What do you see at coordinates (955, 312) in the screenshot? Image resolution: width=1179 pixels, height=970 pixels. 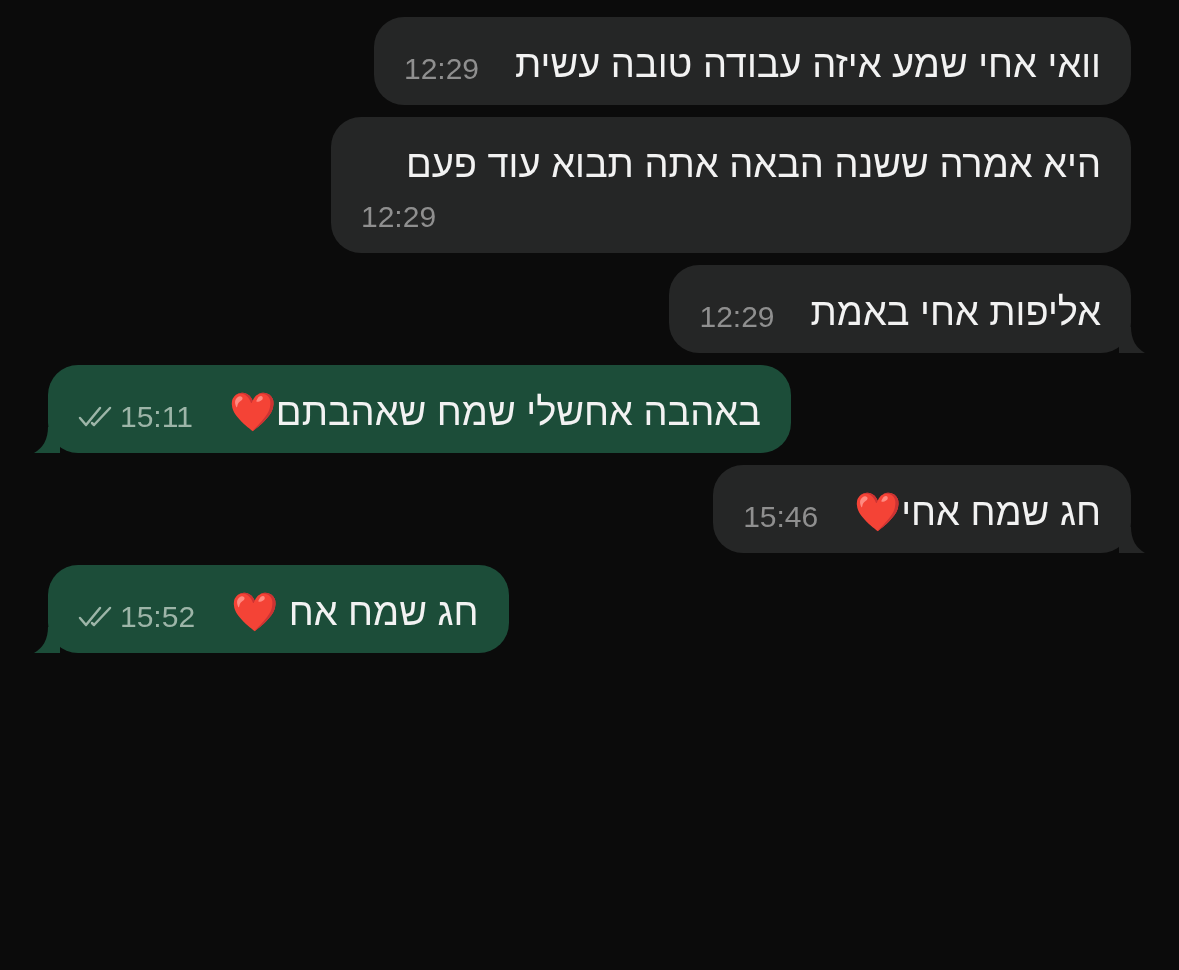 I see `message-text: אליפות אחי באמת` at bounding box center [955, 312].